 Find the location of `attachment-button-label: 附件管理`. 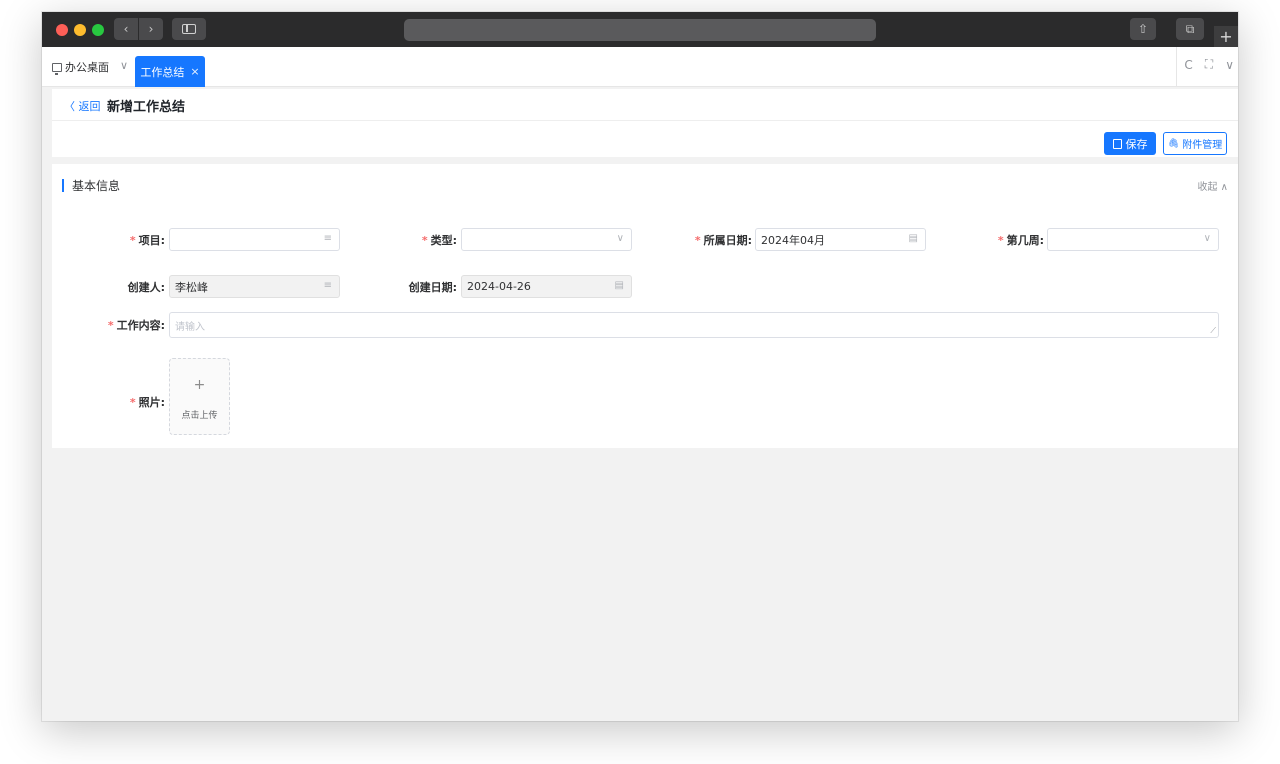

attachment-button-label: 附件管理 is located at coordinates (1202, 145).